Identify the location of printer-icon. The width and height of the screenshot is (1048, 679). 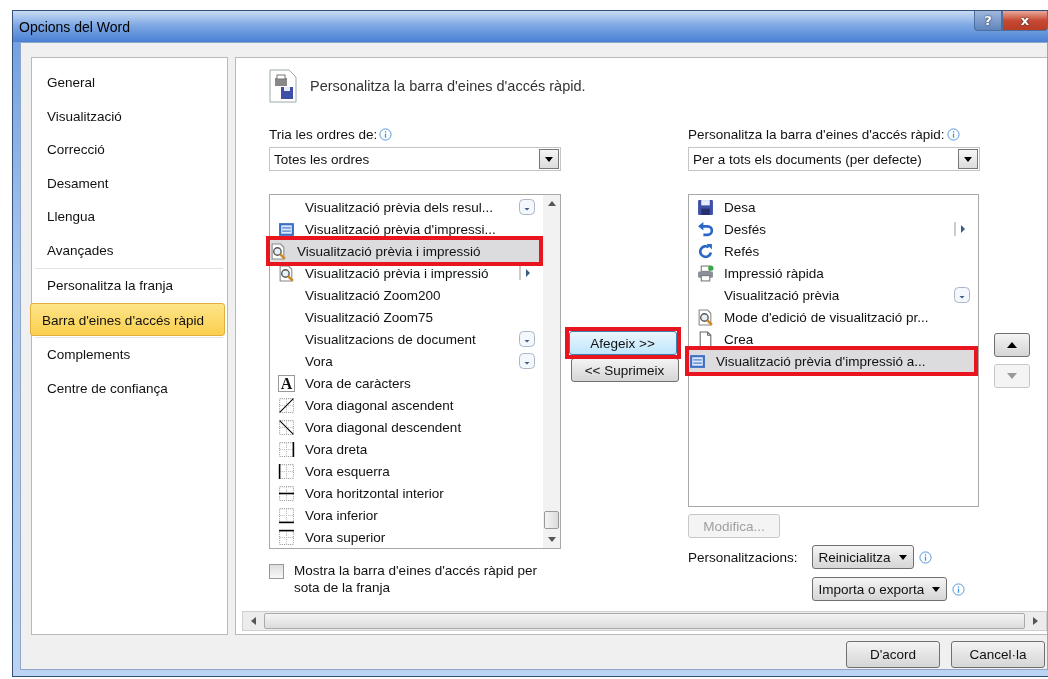
(705, 273).